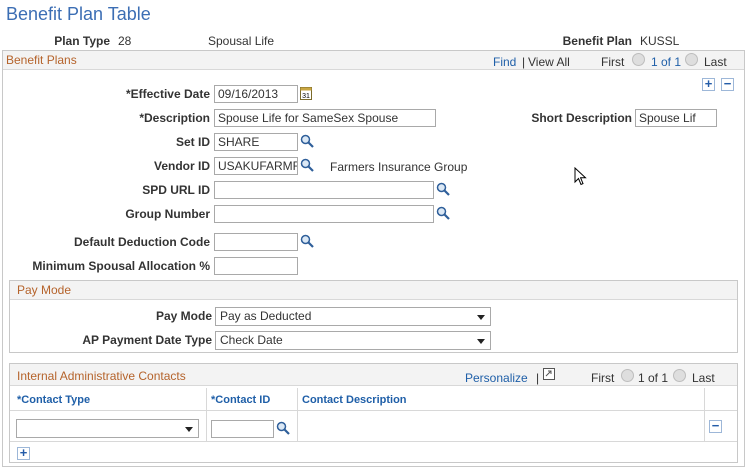 This screenshot has height=472, width=748. I want to click on effective-date-label: *Effective Date, so click(167, 94).